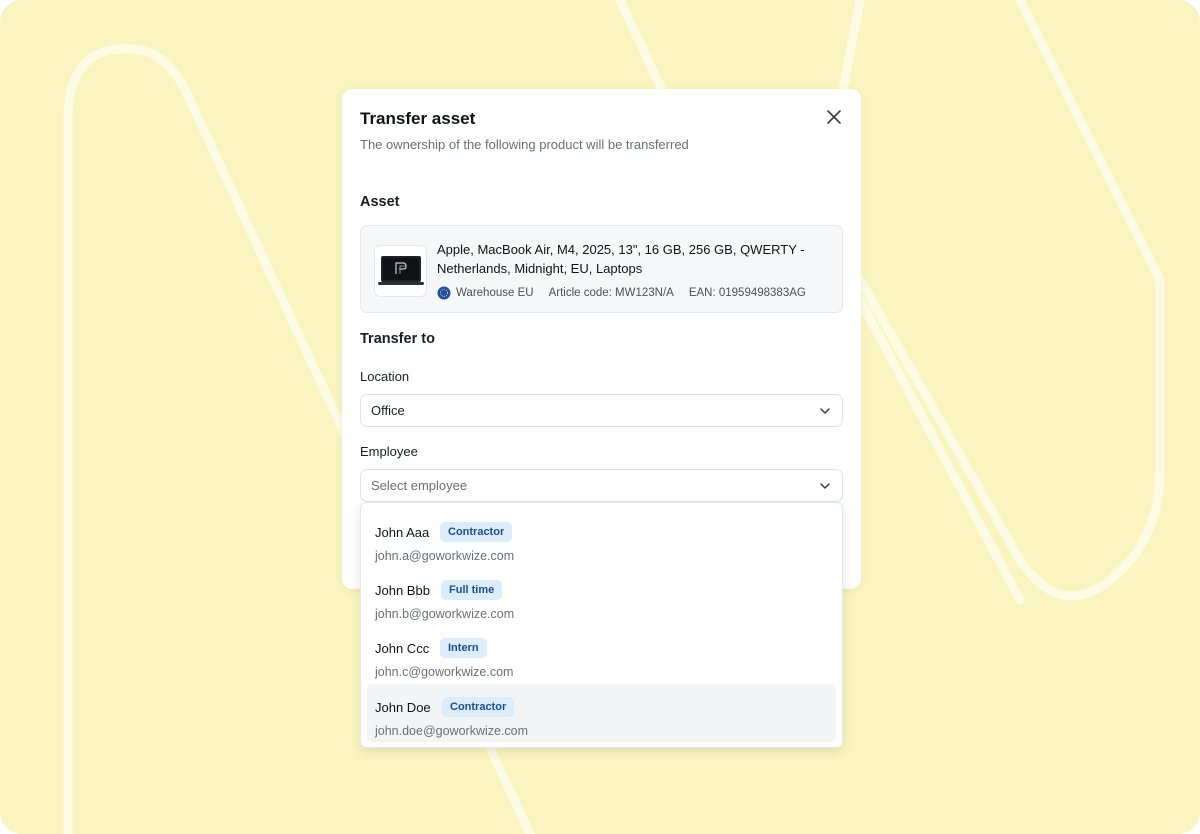 Image resolution: width=1200 pixels, height=834 pixels. What do you see at coordinates (380, 202) in the screenshot?
I see `asset-section-label: Asset` at bounding box center [380, 202].